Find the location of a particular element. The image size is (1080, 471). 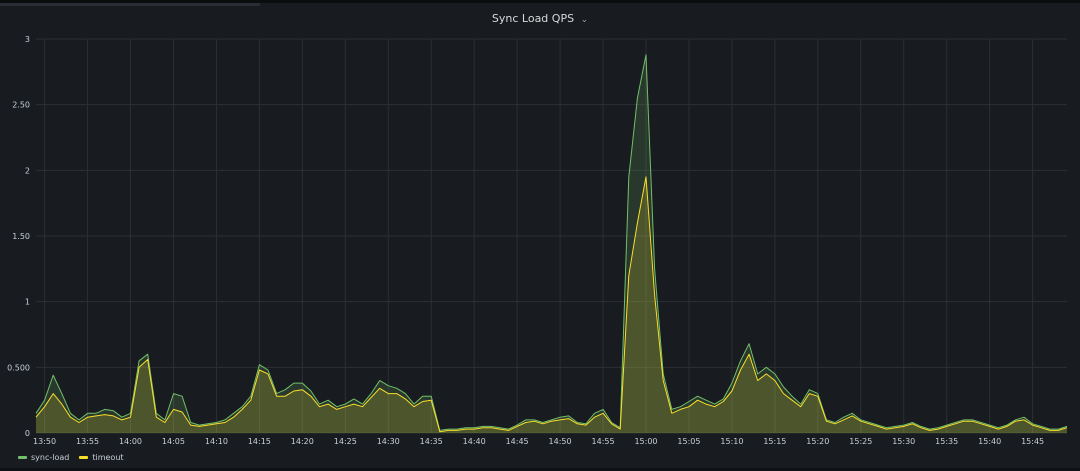

legend-item-sync-load: sync-load is located at coordinates (43, 457).